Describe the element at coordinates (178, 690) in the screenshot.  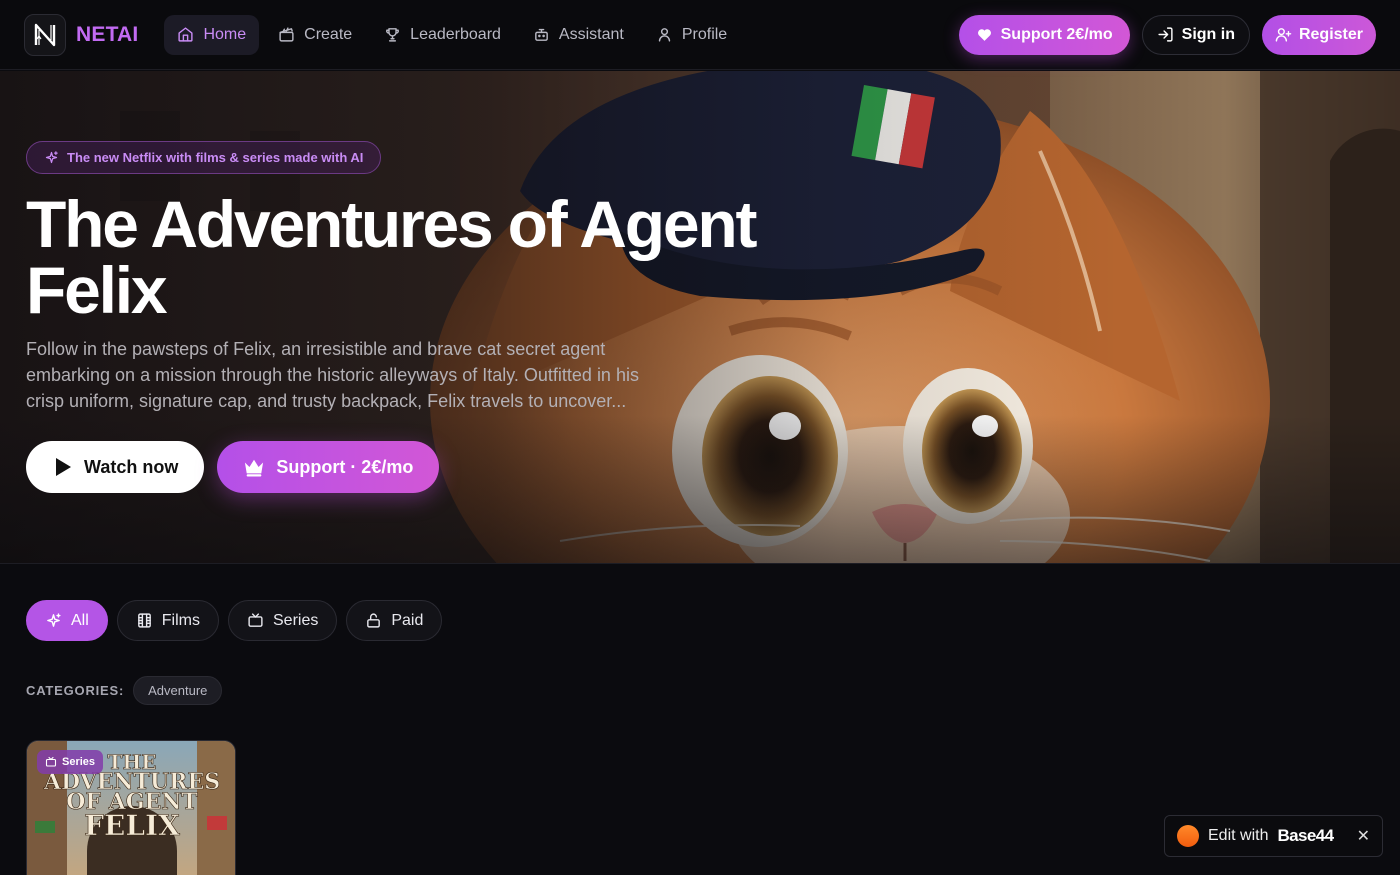
I see `category-adventure: Adventure` at that location.